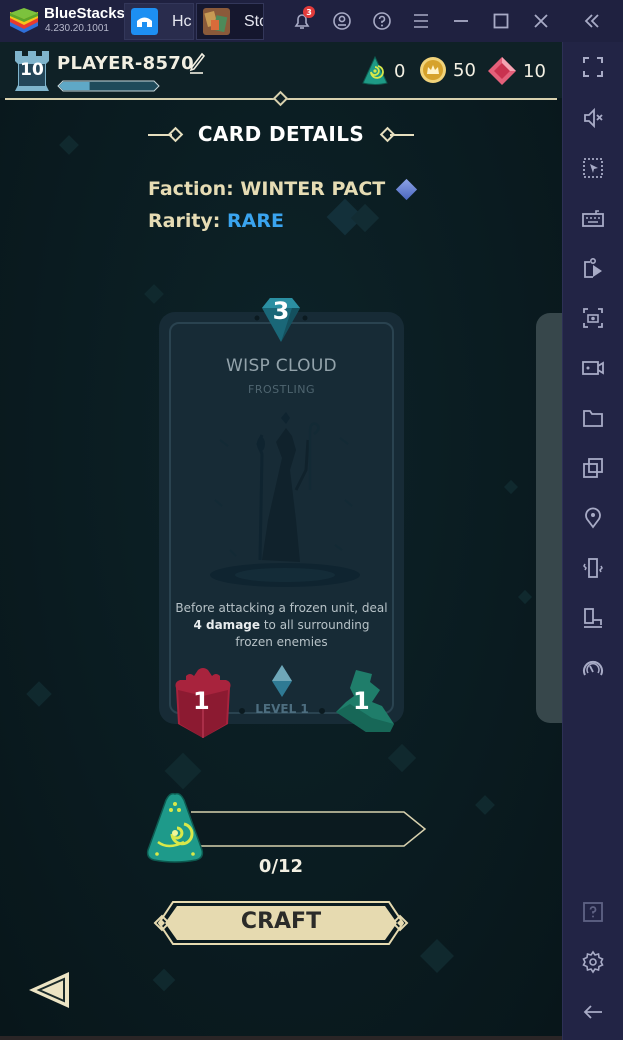 This screenshot has width=623, height=1040. Describe the element at coordinates (593, 912) in the screenshot. I see `sidebar-item-help` at that location.